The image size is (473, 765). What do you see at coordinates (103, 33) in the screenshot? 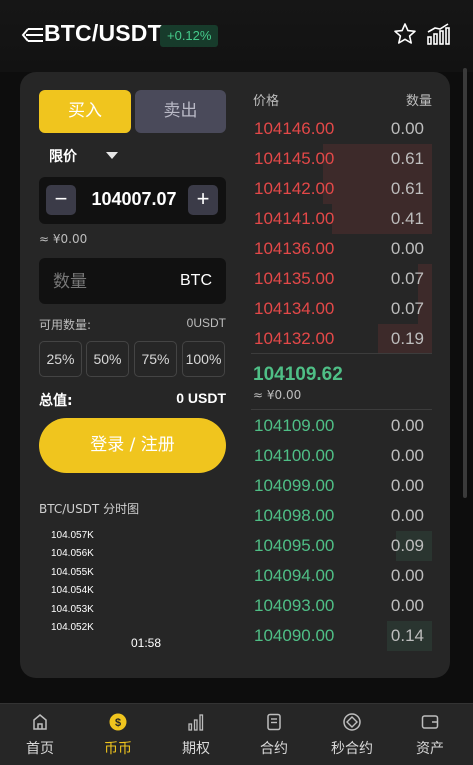
I see `pair-title: BTC/USDT` at bounding box center [103, 33].